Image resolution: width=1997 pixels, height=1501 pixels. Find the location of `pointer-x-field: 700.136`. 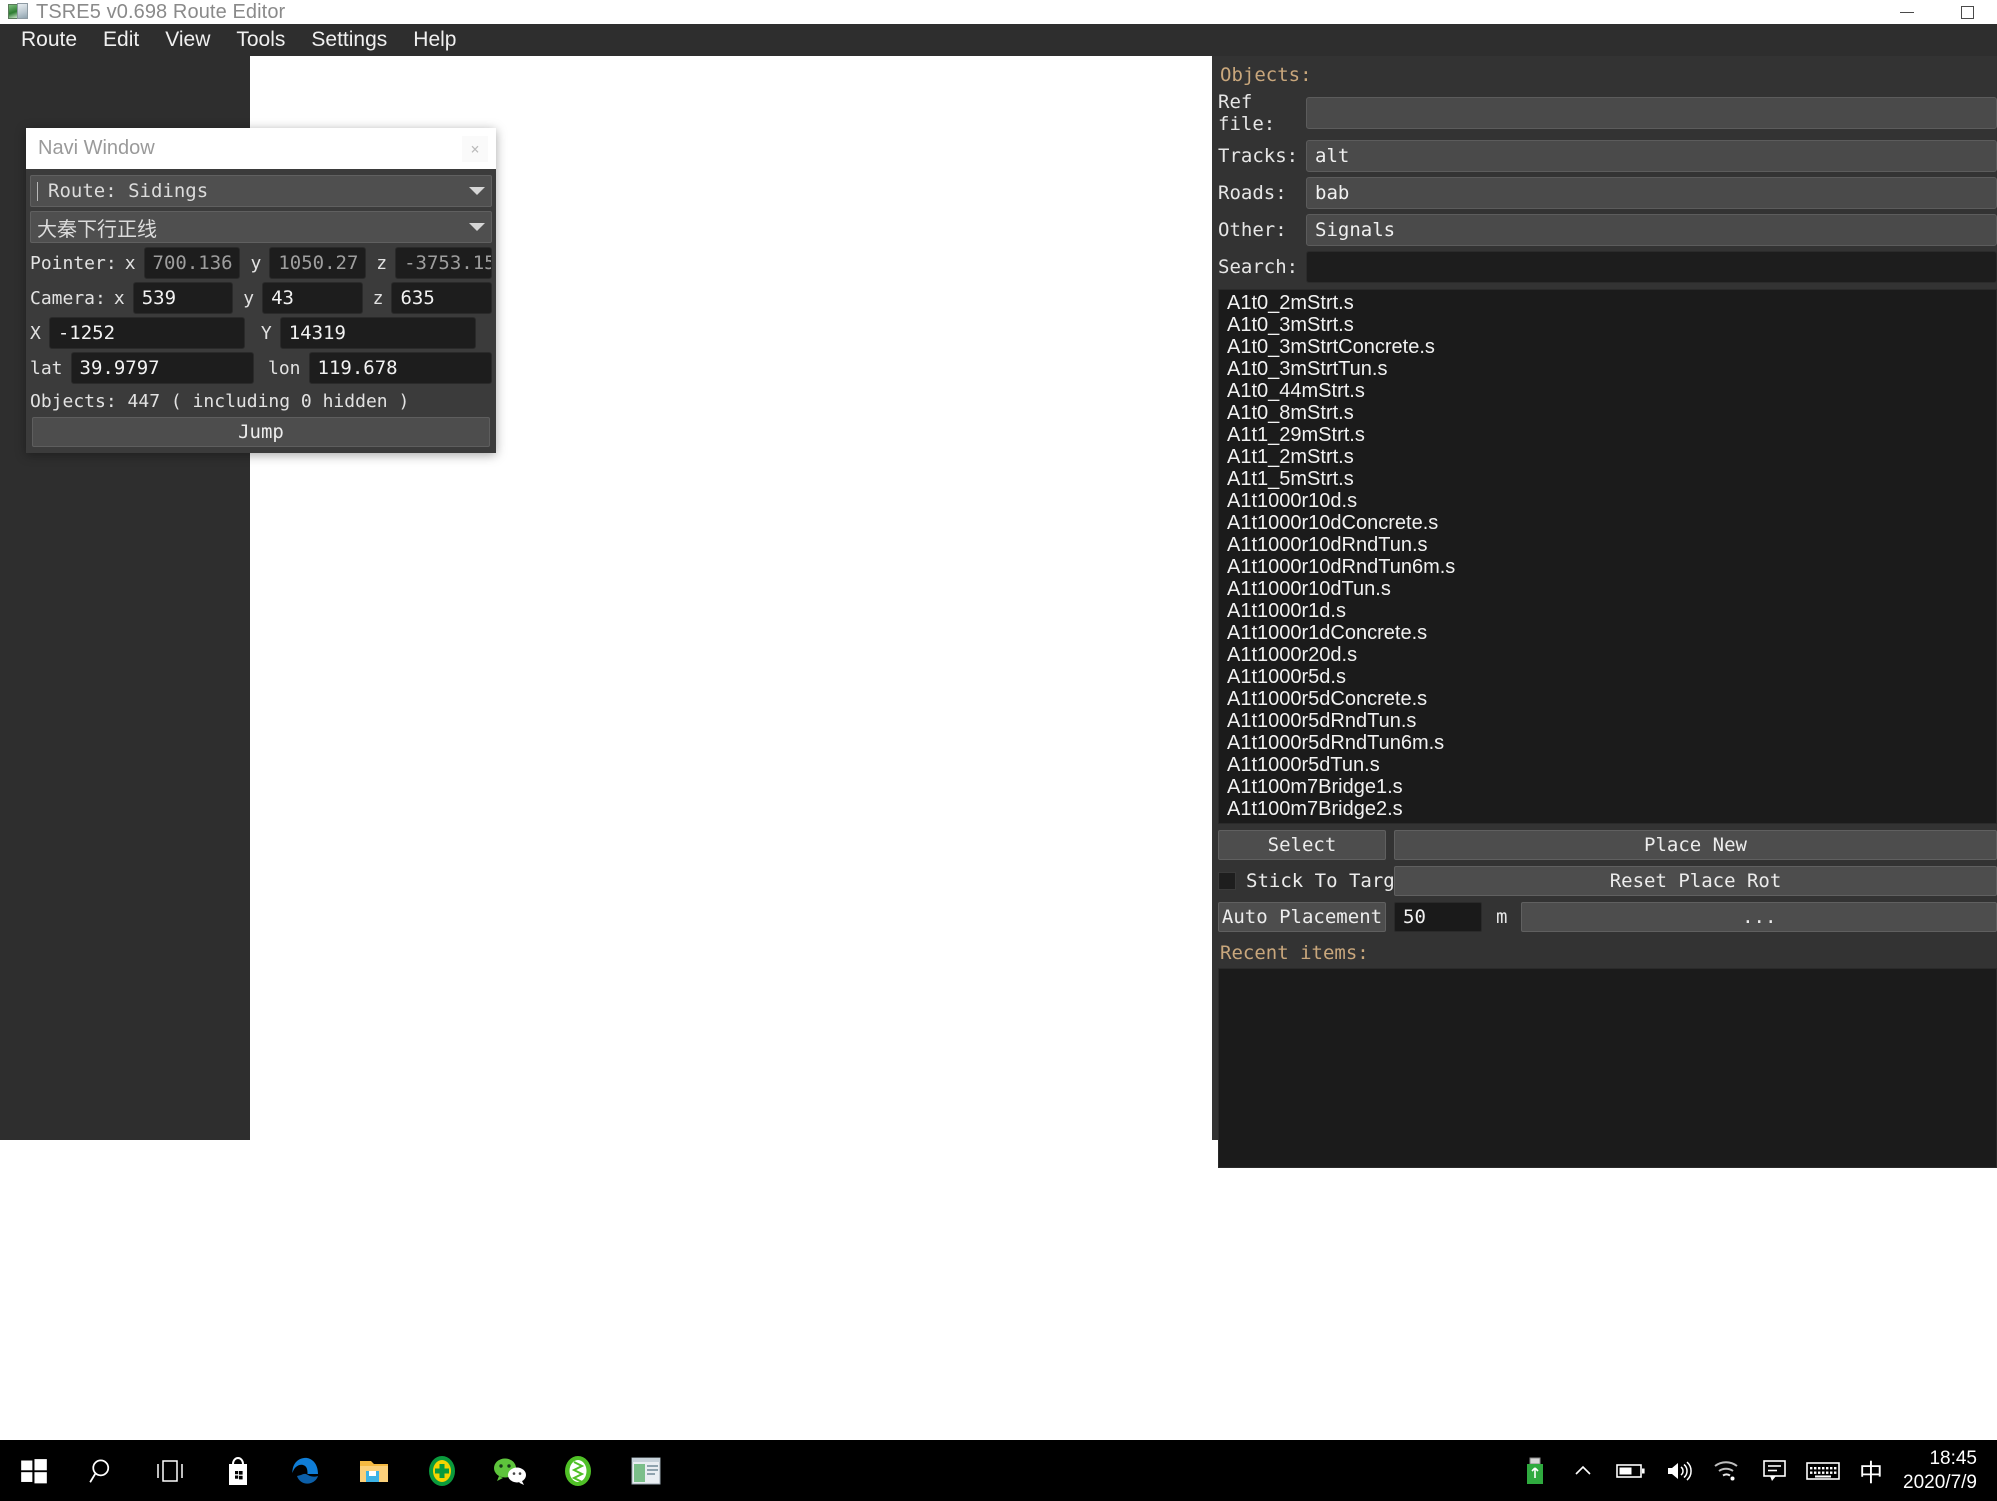

pointer-x-field: 700.136 is located at coordinates (192, 263).